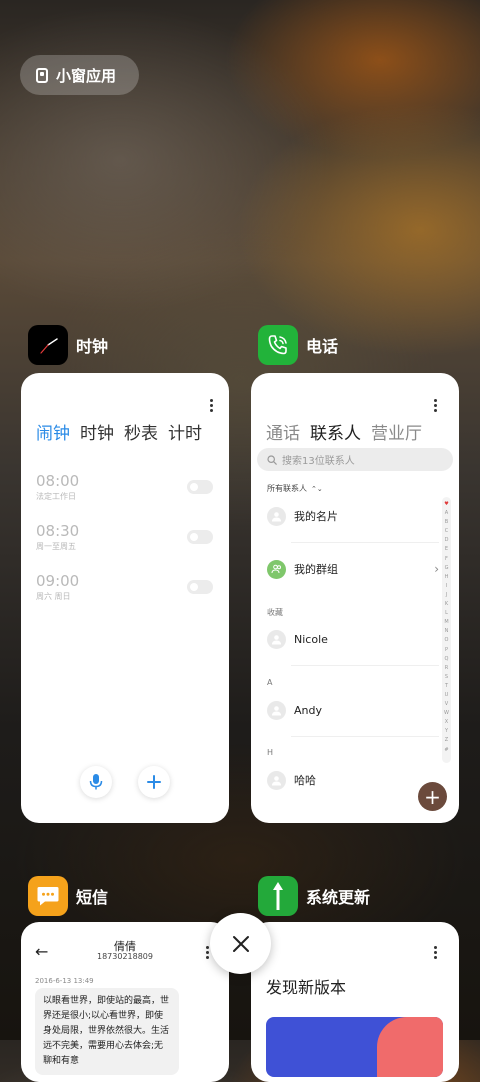  Describe the element at coordinates (446, 614) in the screenshot. I see `alphabet-index-letter: L` at that location.